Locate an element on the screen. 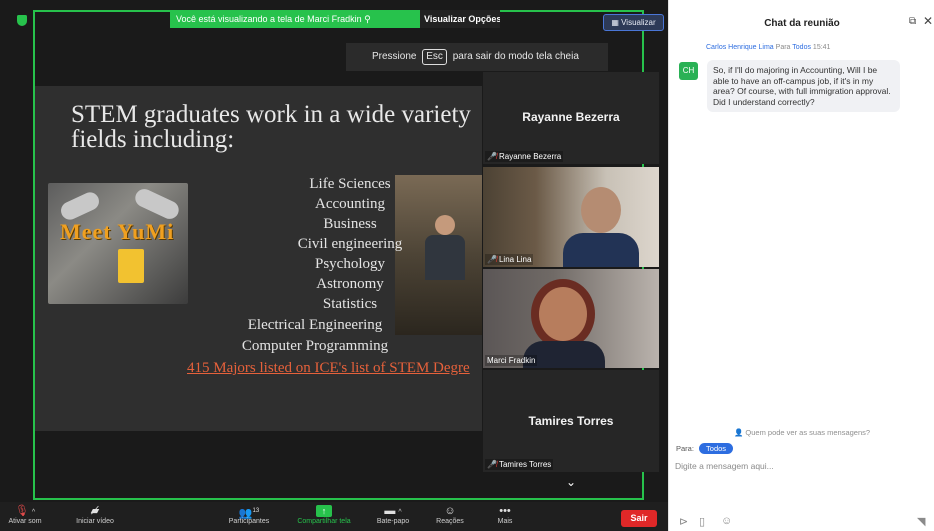  more-icon: ••• is located at coordinates (505, 511).